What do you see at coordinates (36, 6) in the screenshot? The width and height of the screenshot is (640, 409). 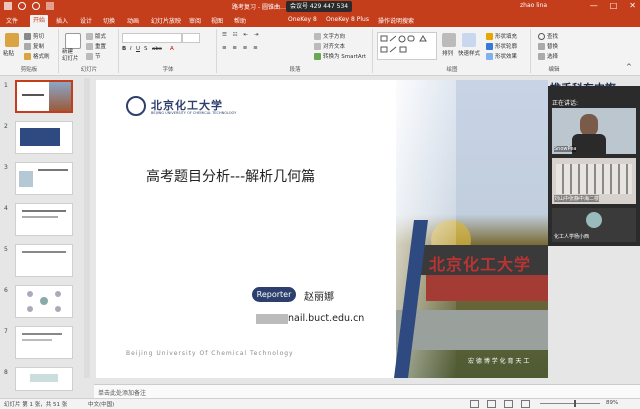 I see `redo-icon` at bounding box center [36, 6].